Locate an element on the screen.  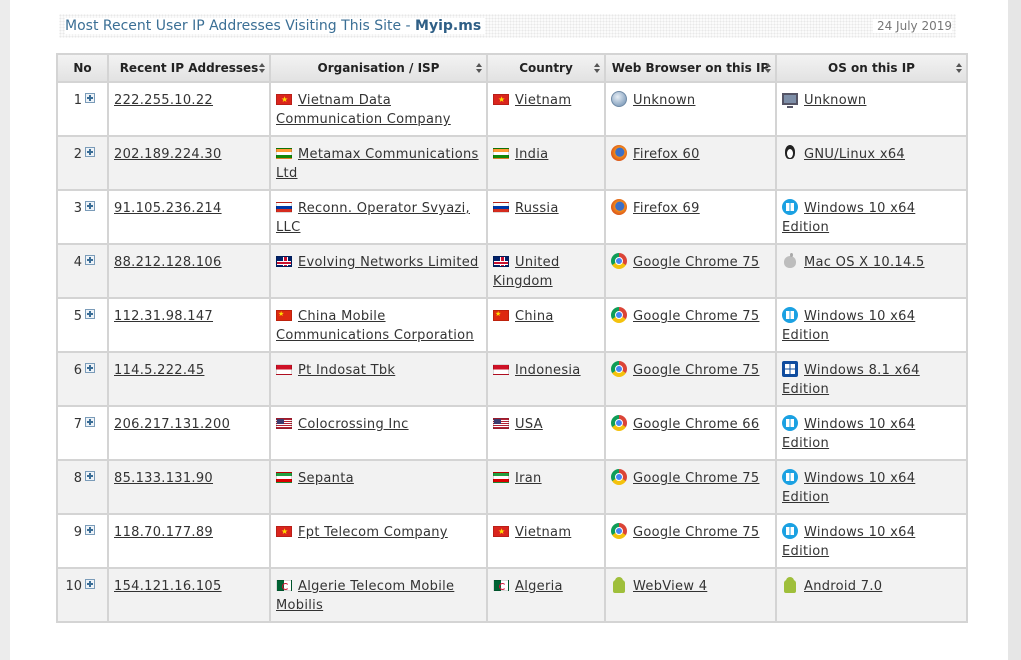
os-link: Mac OS X 10.14.5 is located at coordinates (864, 262).